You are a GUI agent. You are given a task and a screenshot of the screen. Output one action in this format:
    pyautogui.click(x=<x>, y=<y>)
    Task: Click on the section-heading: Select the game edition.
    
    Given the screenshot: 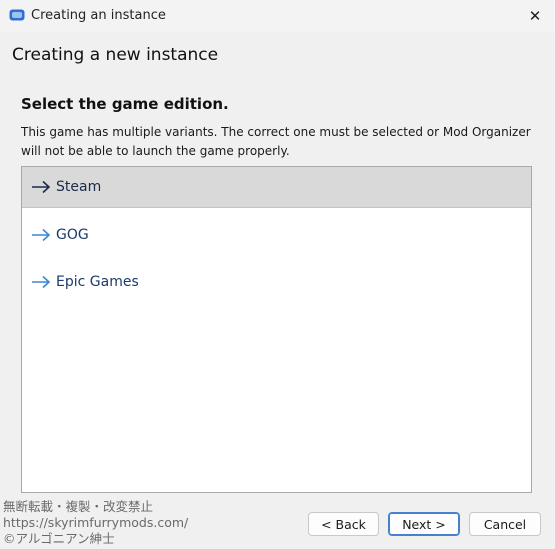 What is the action you would take?
    pyautogui.click(x=125, y=104)
    